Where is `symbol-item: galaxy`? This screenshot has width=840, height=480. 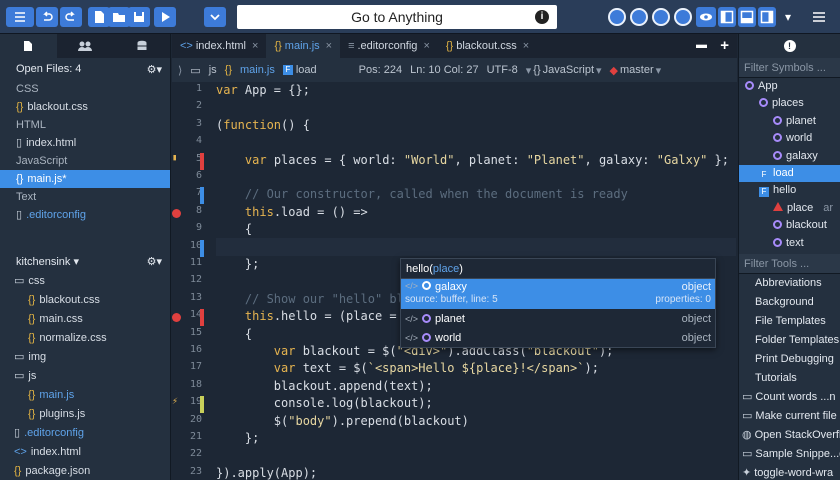 symbol-item: galaxy is located at coordinates (789, 156).